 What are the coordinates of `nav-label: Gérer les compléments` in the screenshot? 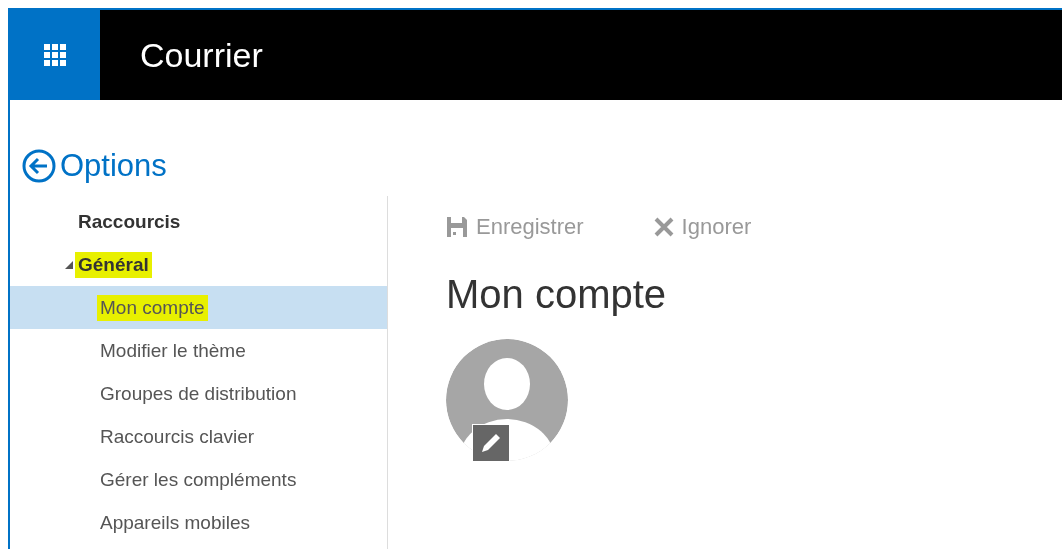 It's located at (198, 479).